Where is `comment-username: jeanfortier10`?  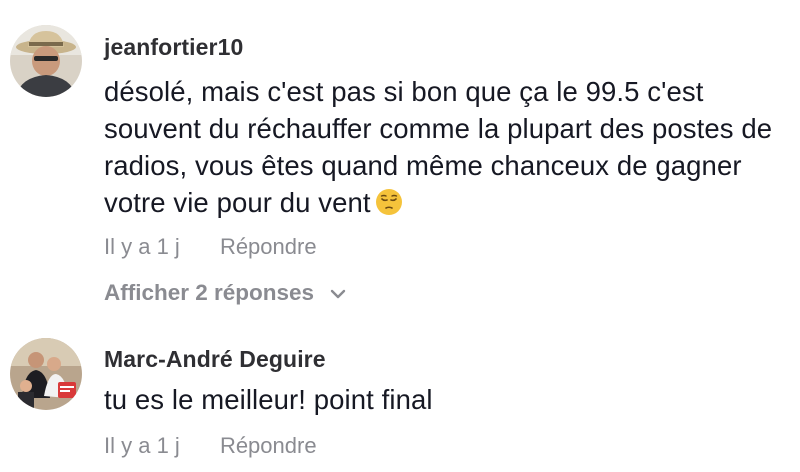
comment-username: jeanfortier10 is located at coordinates (448, 47).